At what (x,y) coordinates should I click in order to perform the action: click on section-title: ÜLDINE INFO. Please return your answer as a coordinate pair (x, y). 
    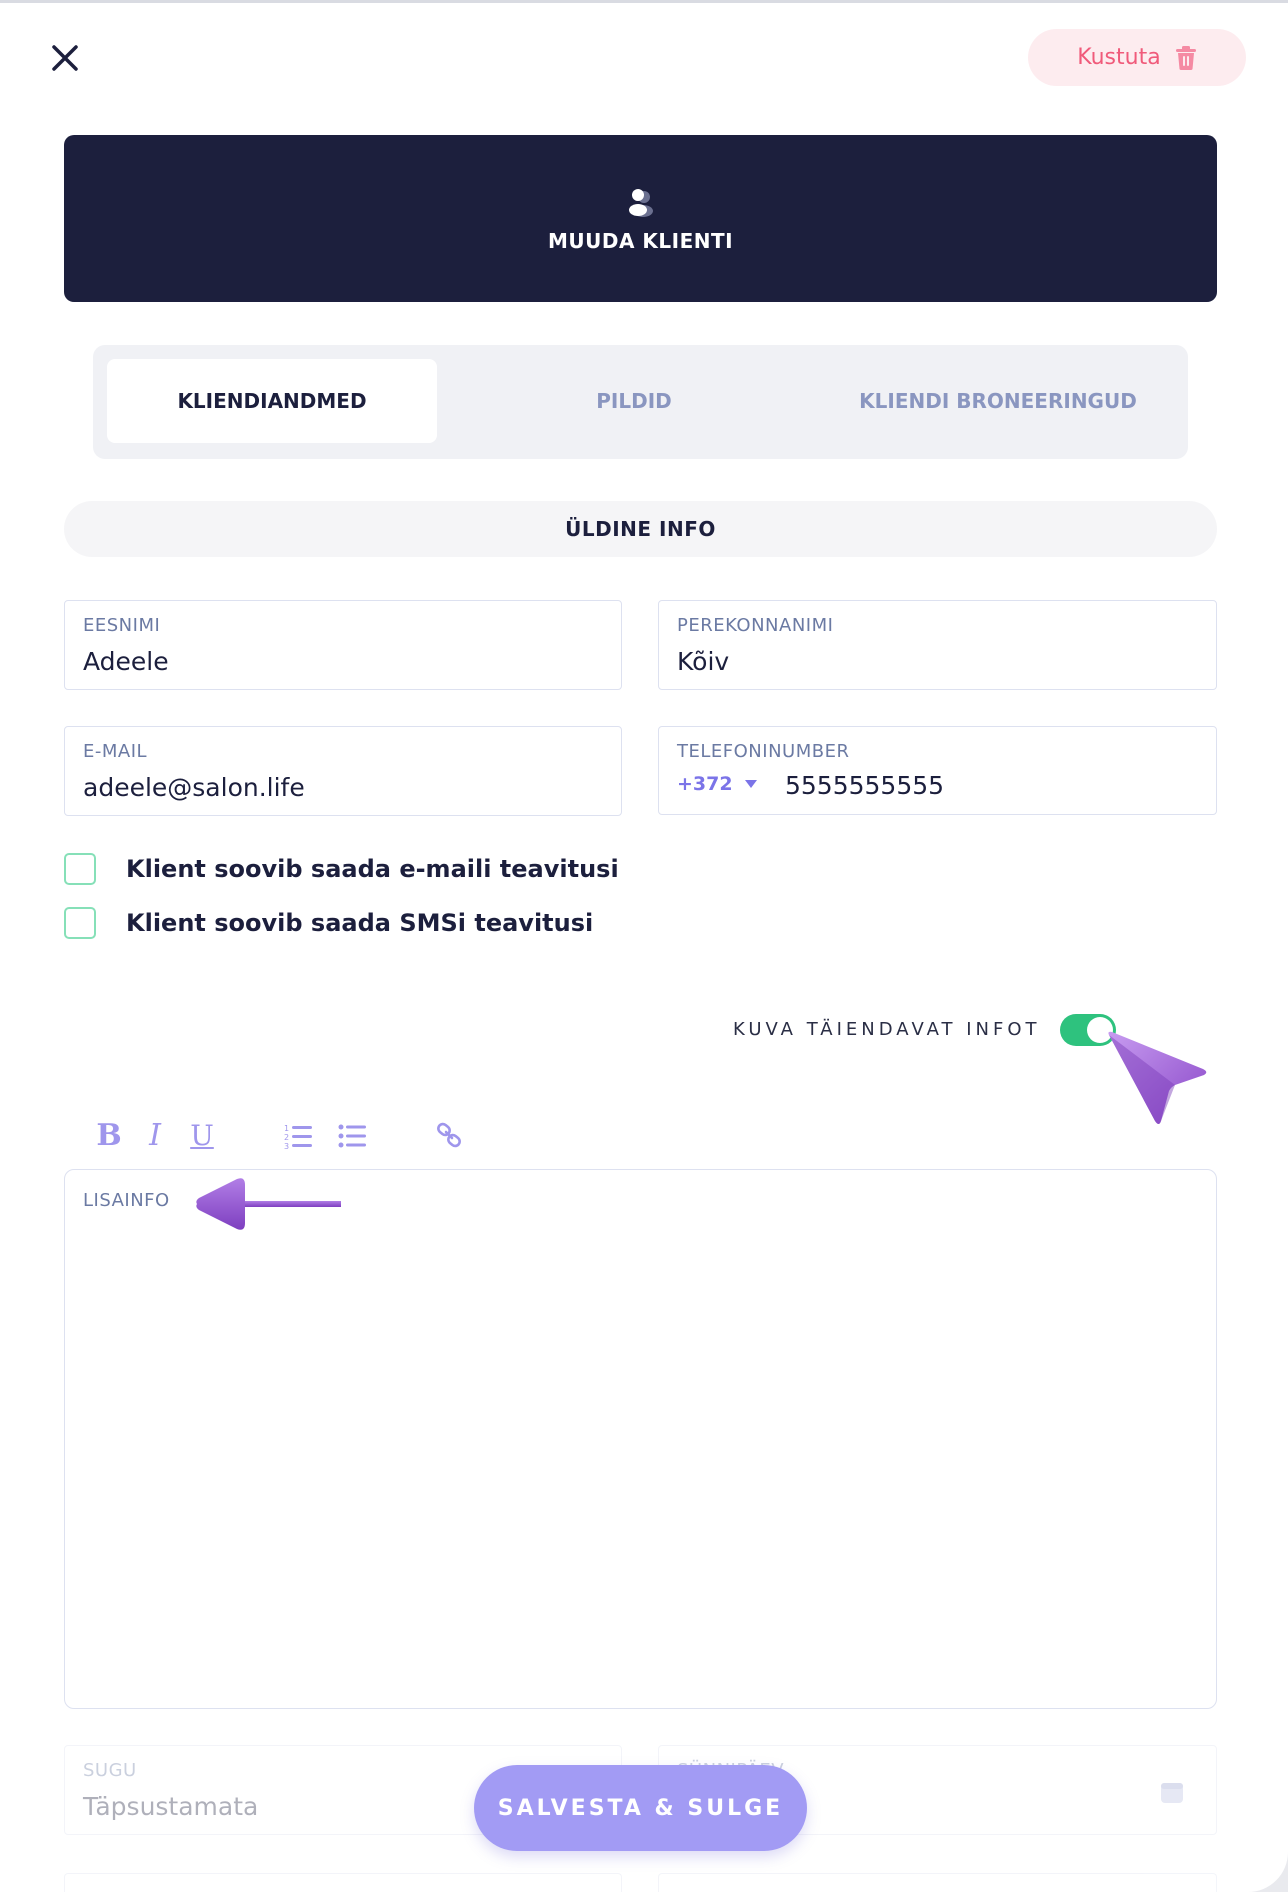
    Looking at the image, I should click on (640, 529).